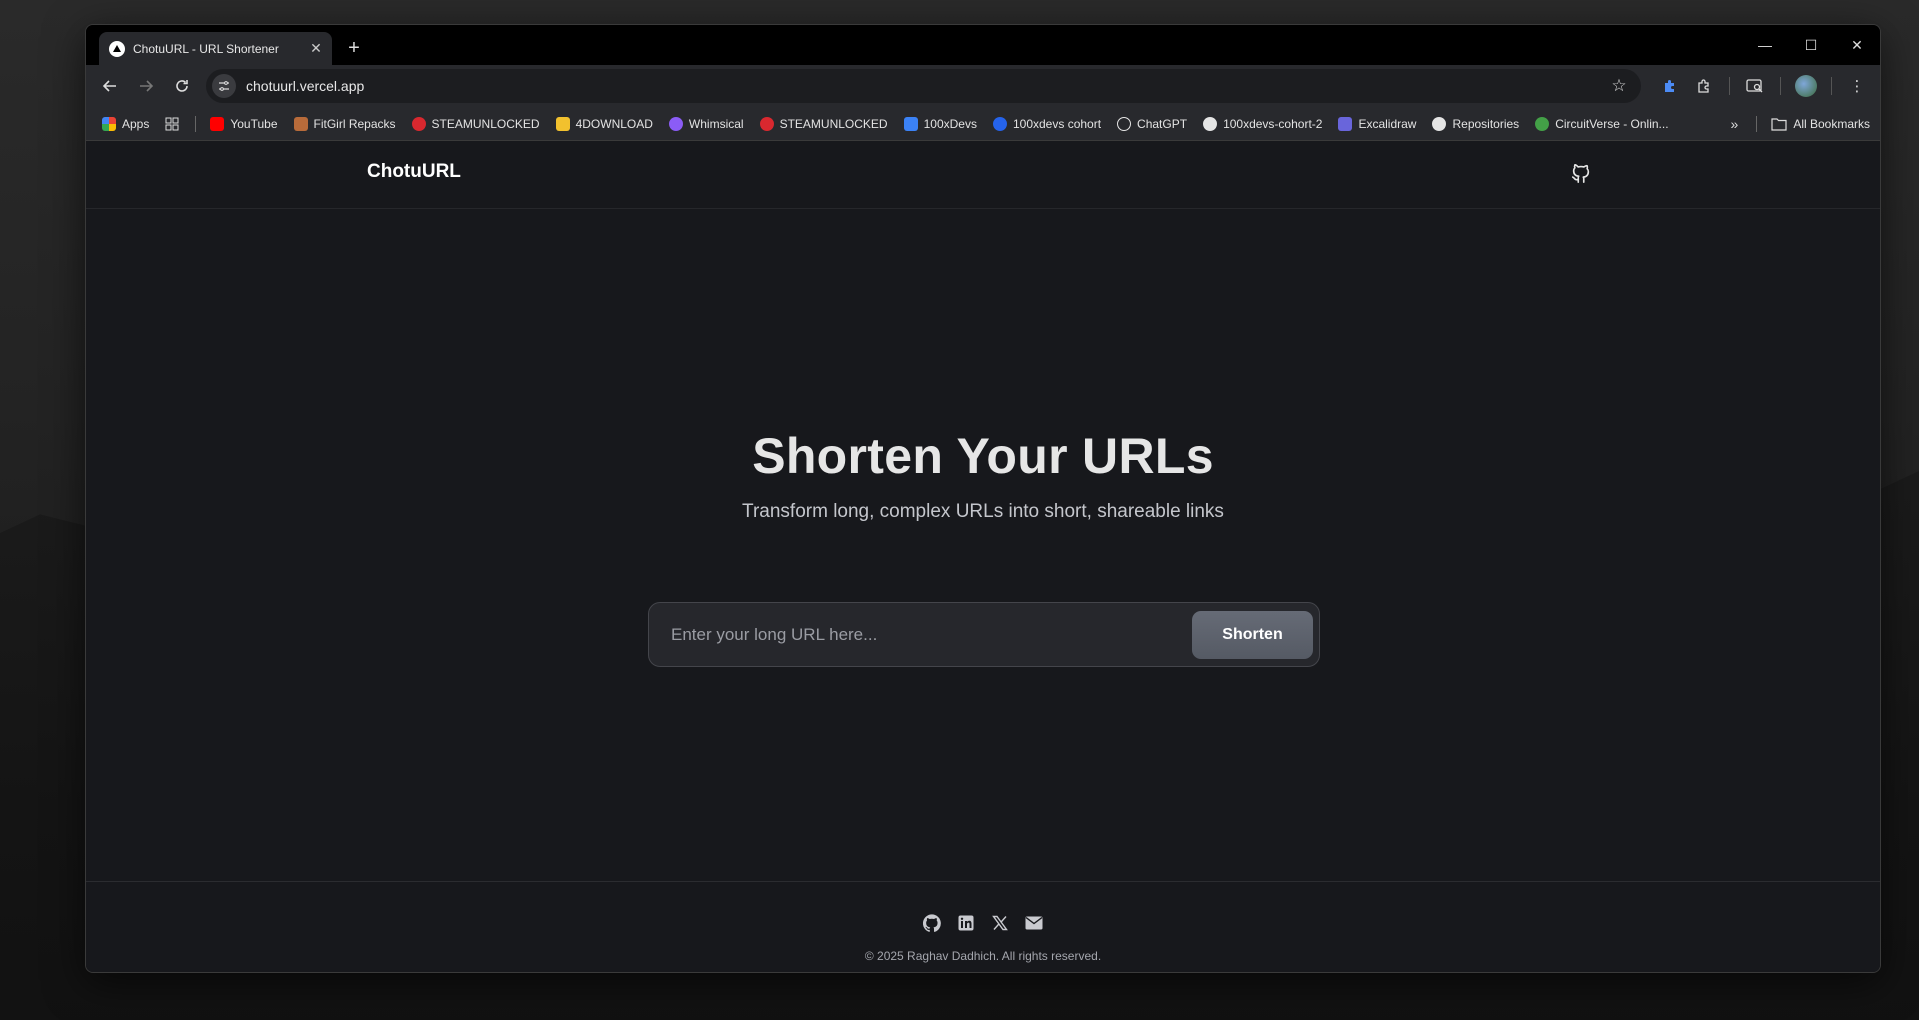 The image size is (1919, 1020). I want to click on title-bar: ChotuURL - URL Shortener ✕ + — ☐ ✕, so click(983, 45).